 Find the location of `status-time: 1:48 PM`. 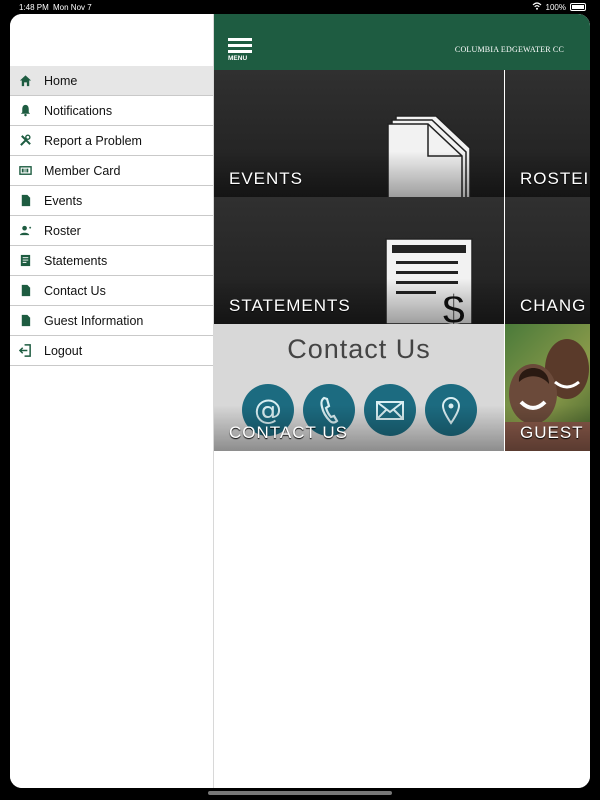

status-time: 1:48 PM is located at coordinates (34, 7).